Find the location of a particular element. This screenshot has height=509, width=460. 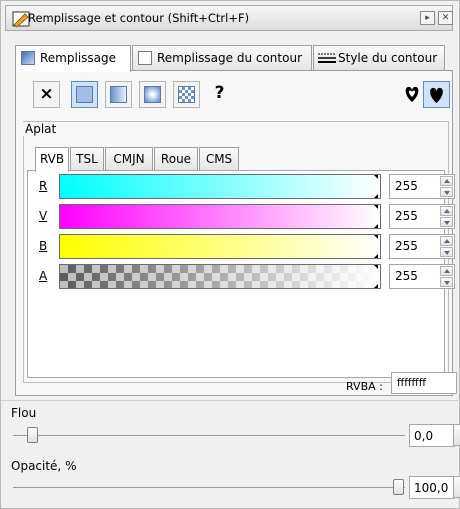

aplat-legend: Aplat is located at coordinates (41, 129).